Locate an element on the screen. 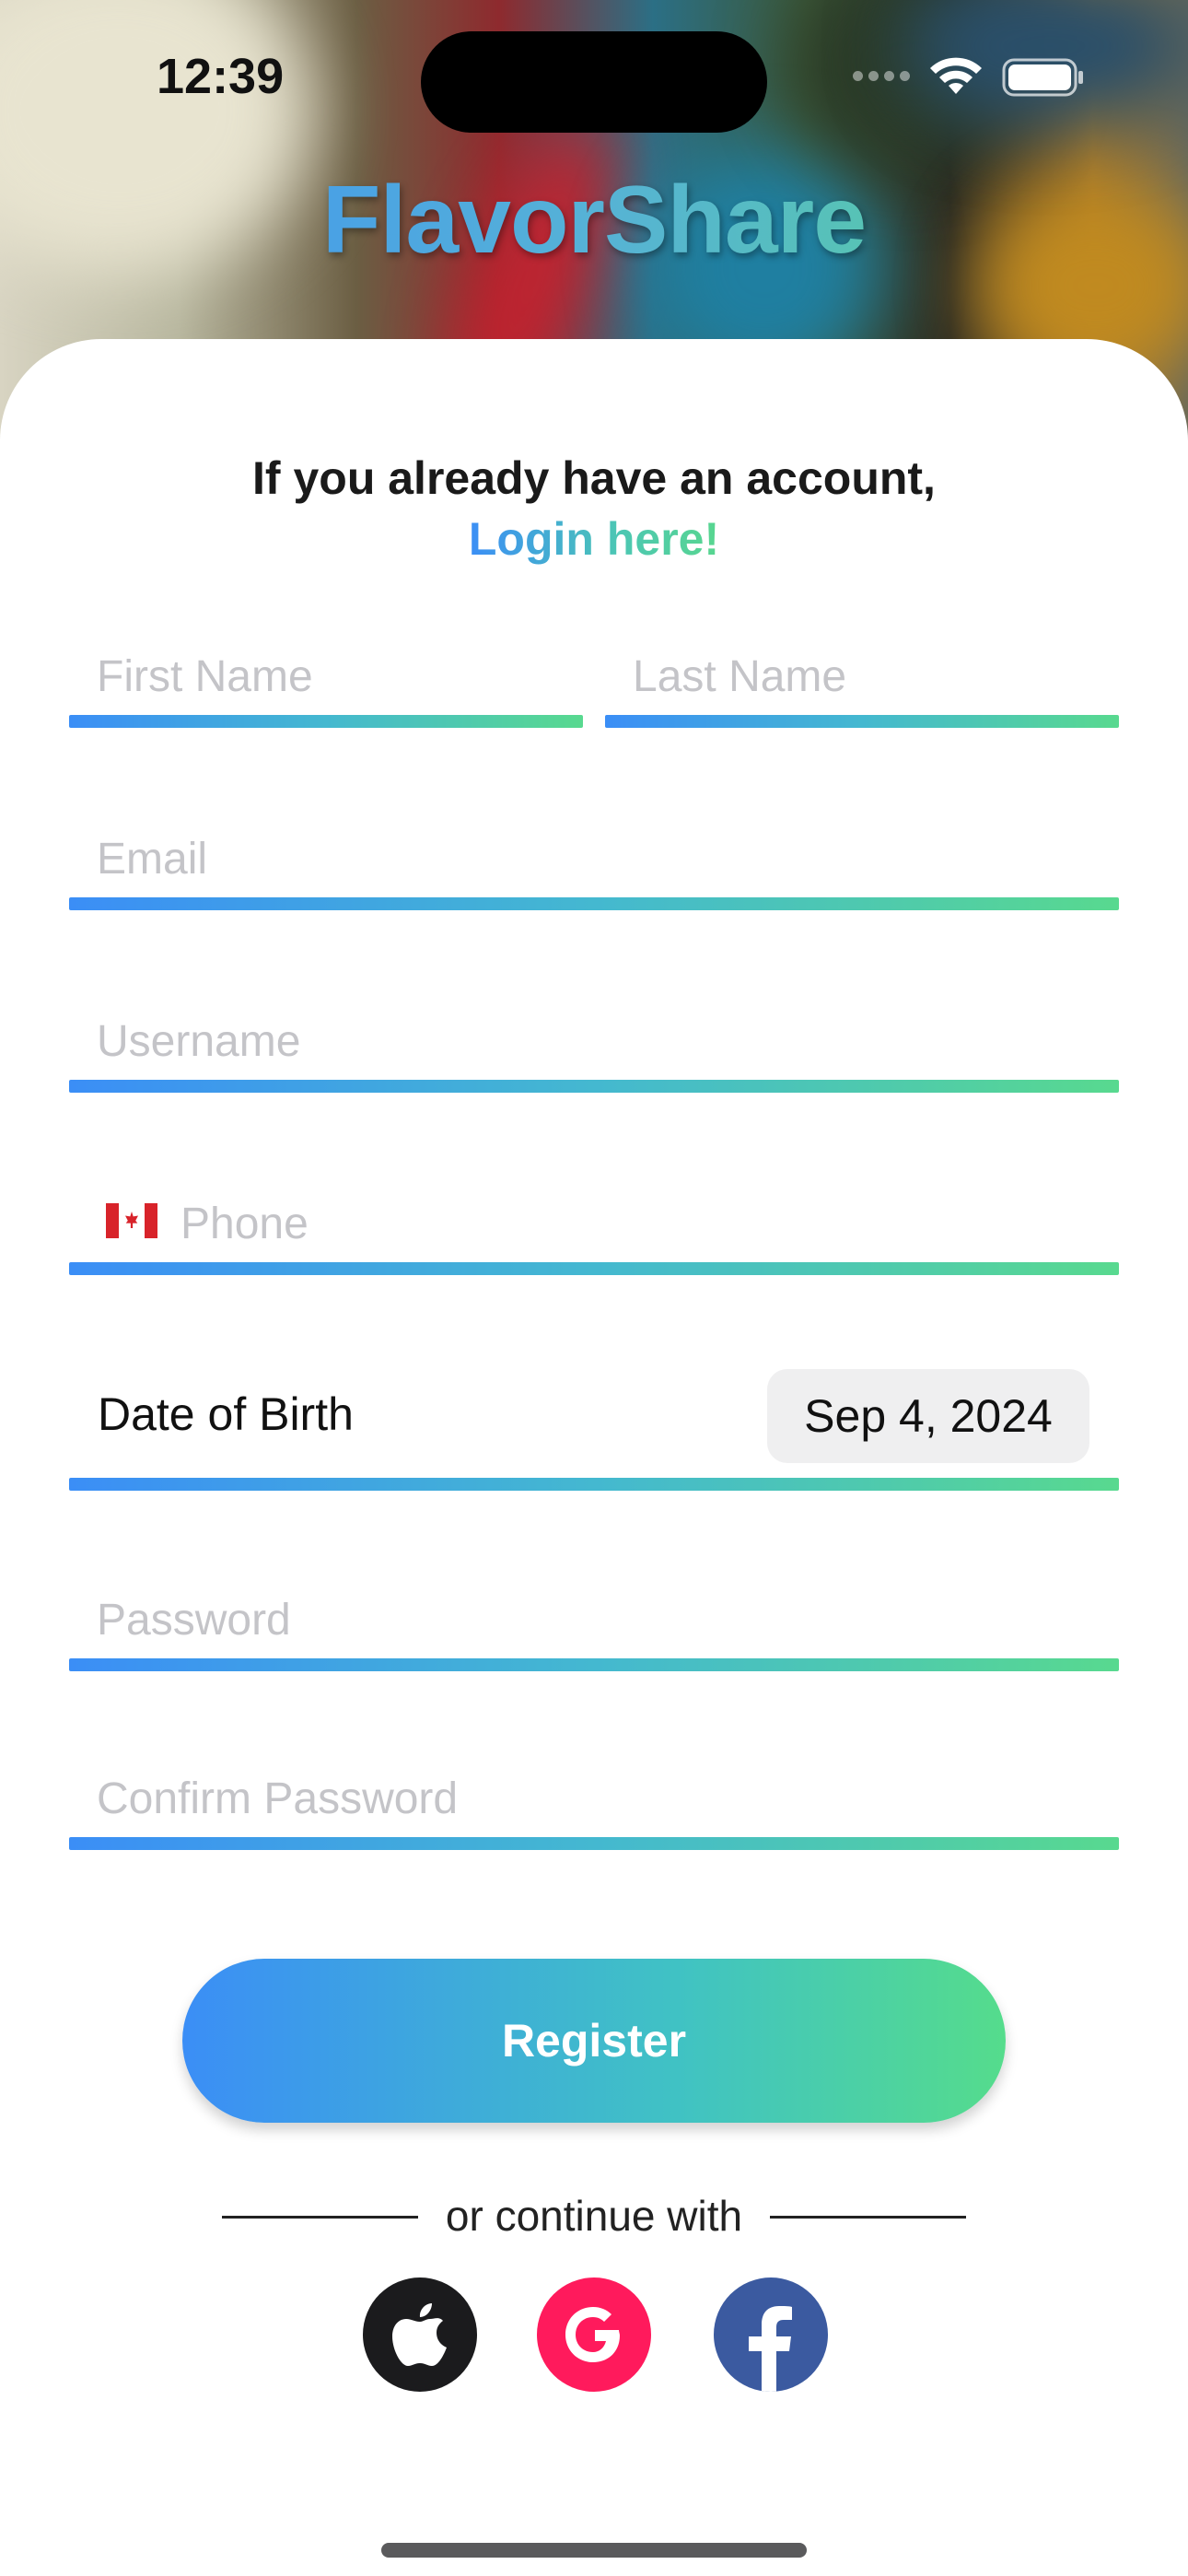 The width and height of the screenshot is (1188, 2576). confirm-password-placeholder: Confirm Password is located at coordinates (278, 1798).